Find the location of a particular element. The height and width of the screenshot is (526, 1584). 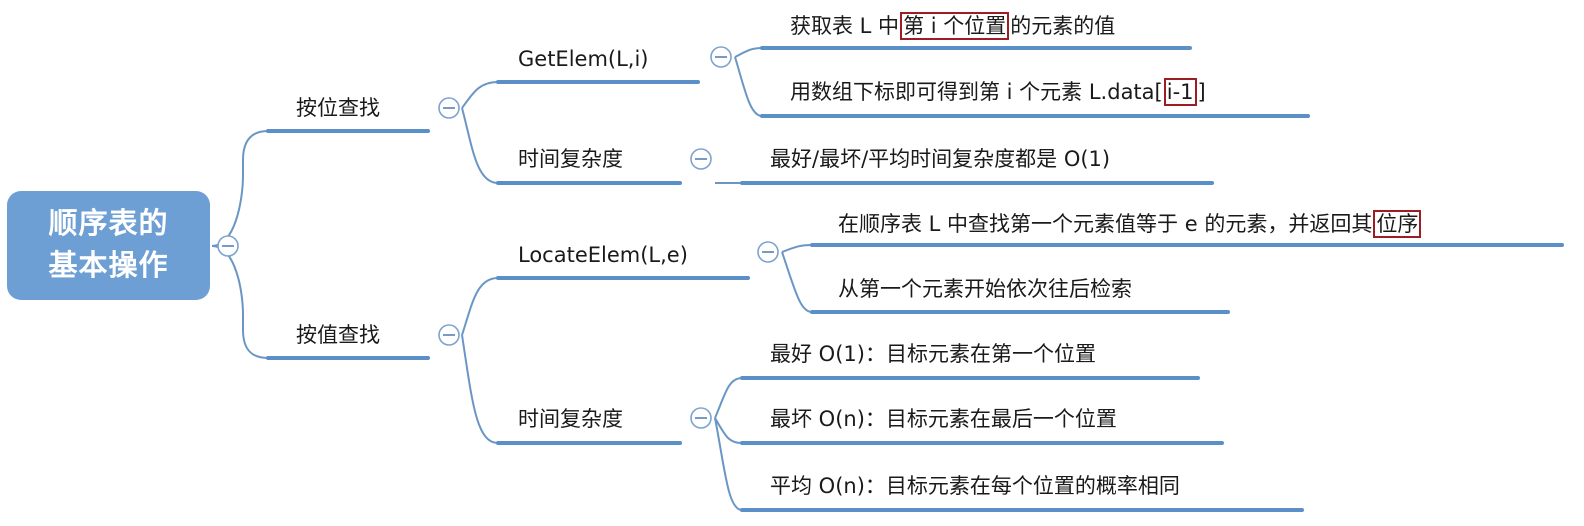

leaf-locate-desc1-before: 在顺序表 L 中查找第一个元素值等于 e 的元素，并返回其 is located at coordinates (1105, 224).